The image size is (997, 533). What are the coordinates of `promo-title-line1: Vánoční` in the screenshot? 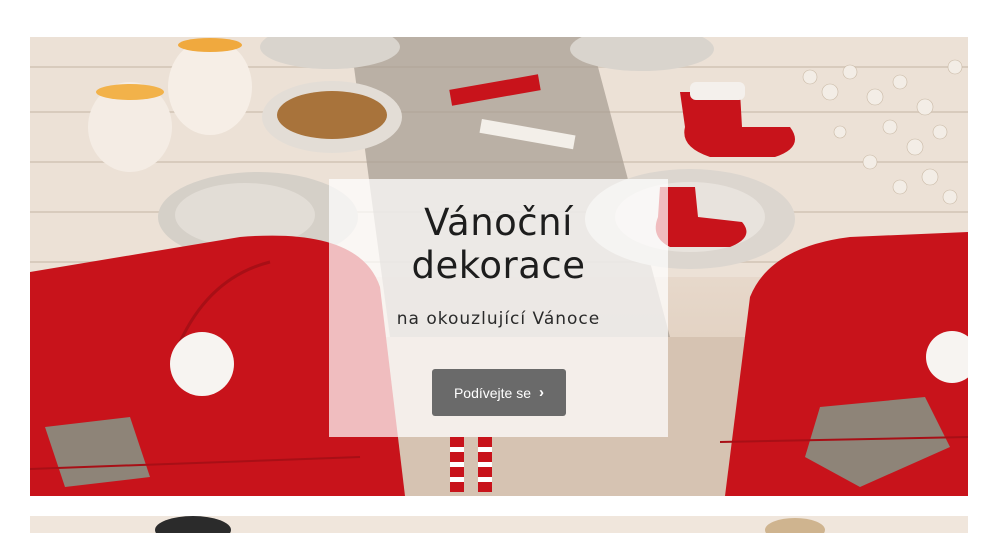 It's located at (498, 222).